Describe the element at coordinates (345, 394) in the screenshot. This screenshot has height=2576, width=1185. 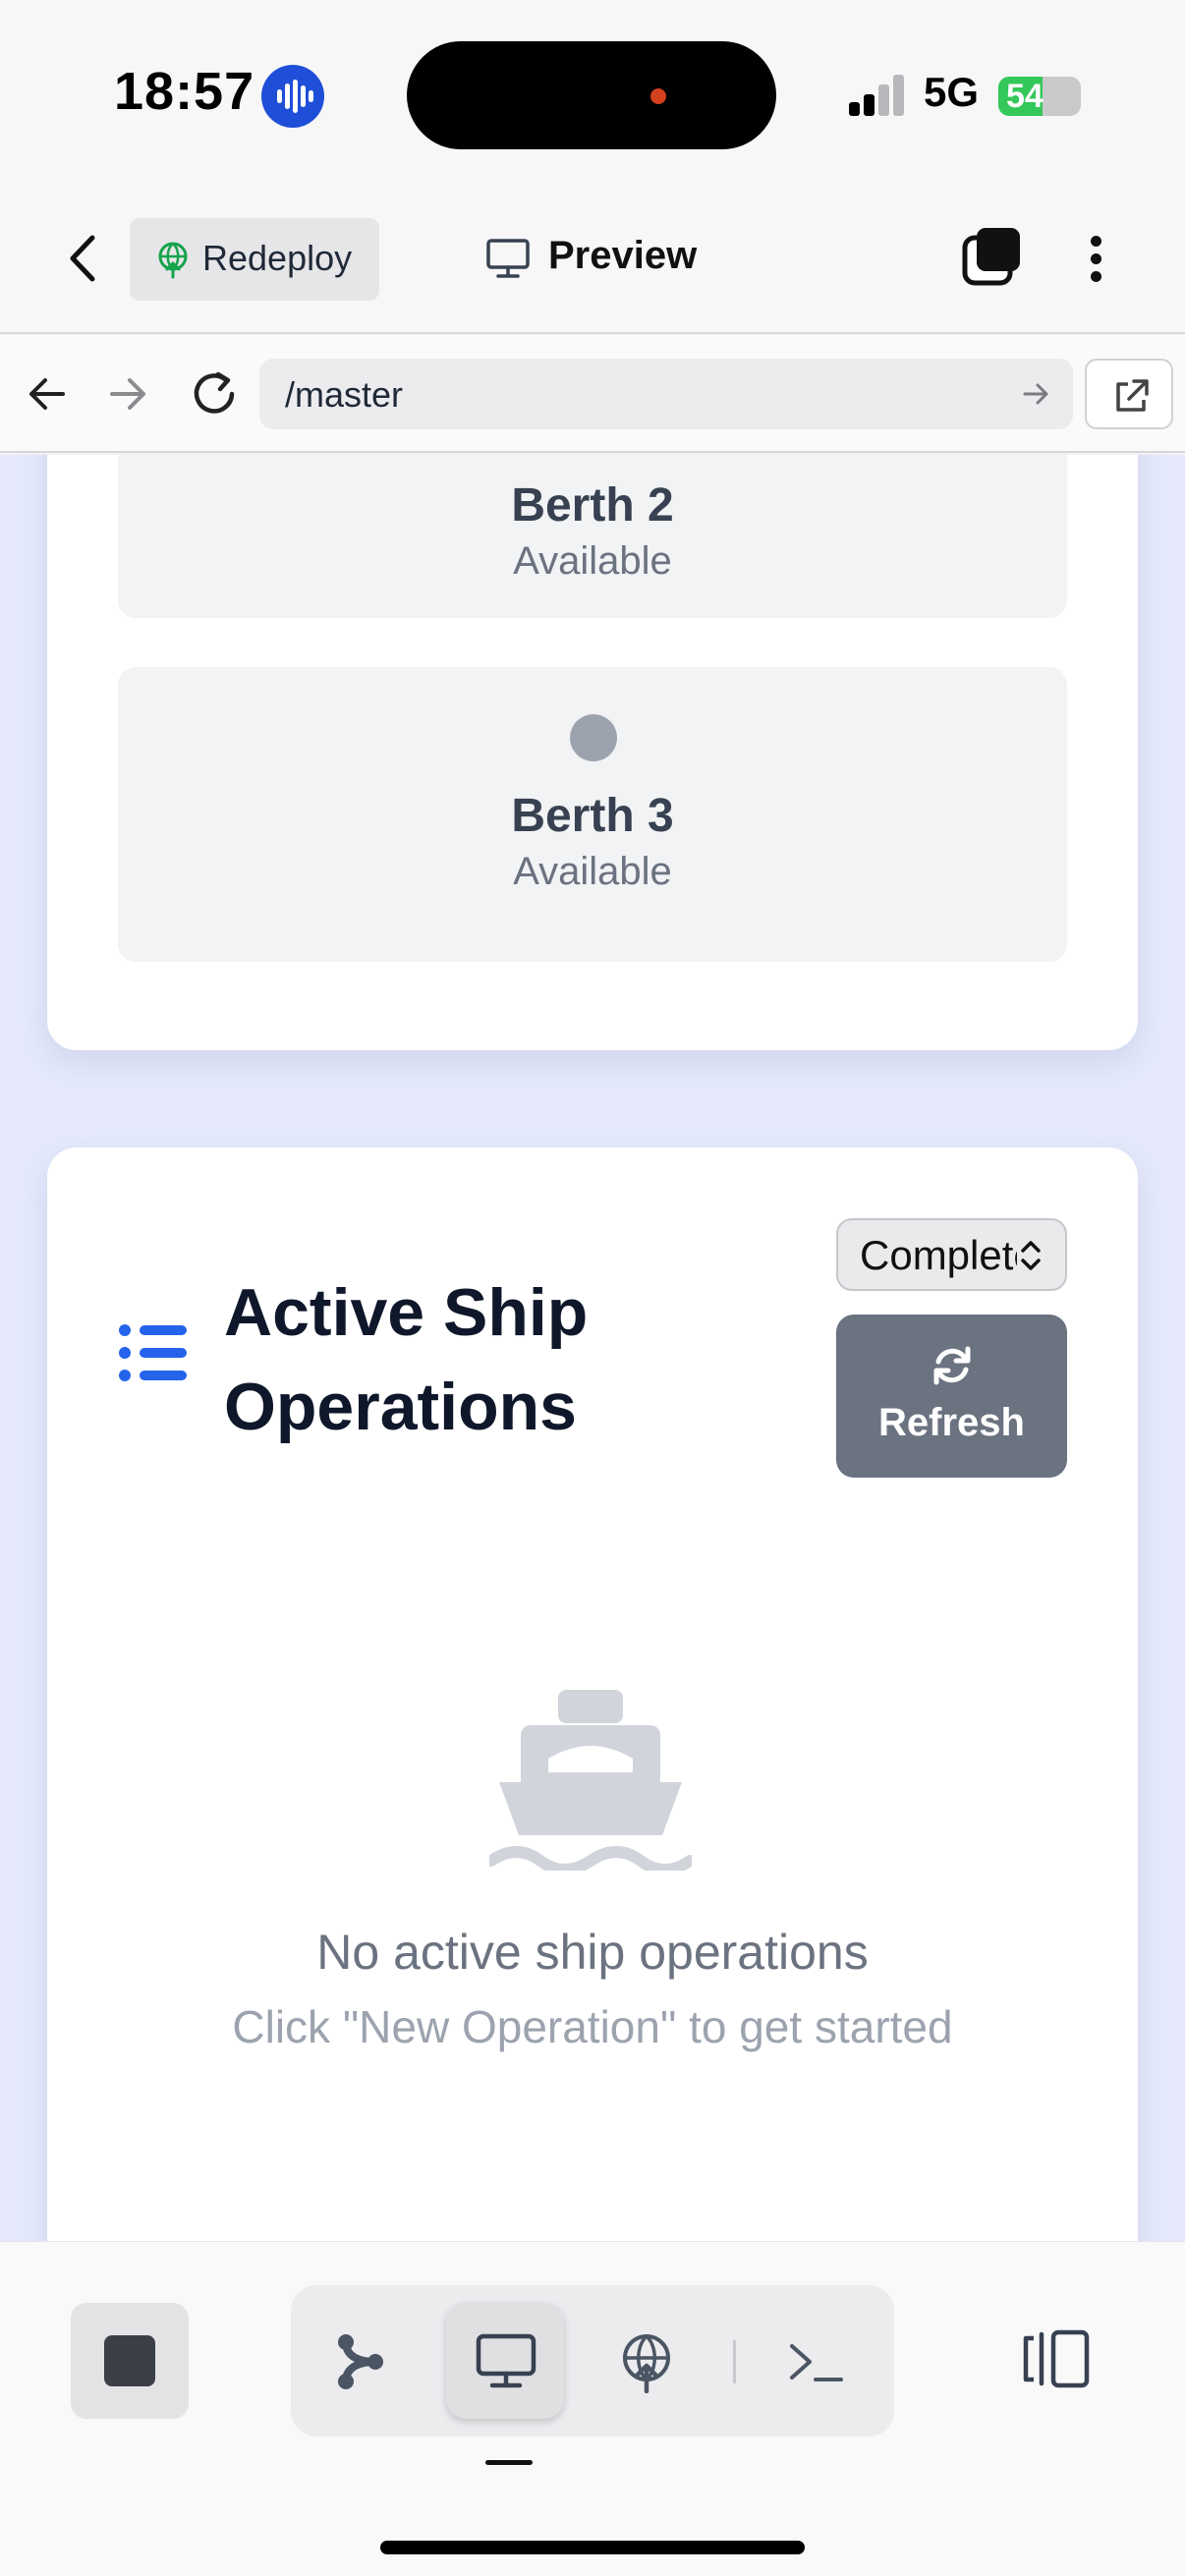
I see `url-text: /master` at that location.